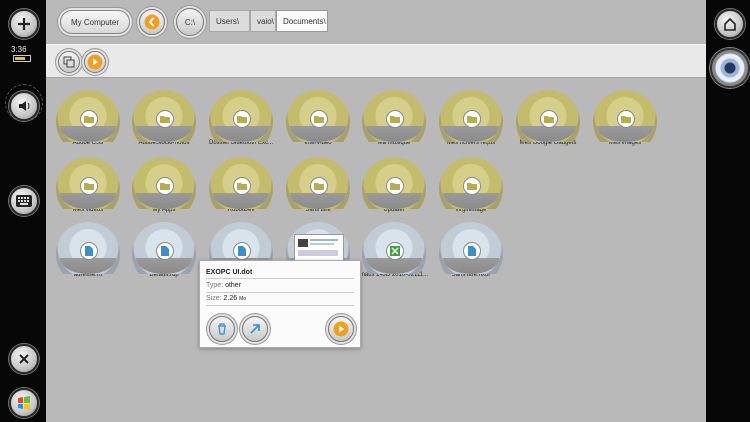 The image size is (750, 422). I want to click on folder-item: virginimage, so click(471, 185).